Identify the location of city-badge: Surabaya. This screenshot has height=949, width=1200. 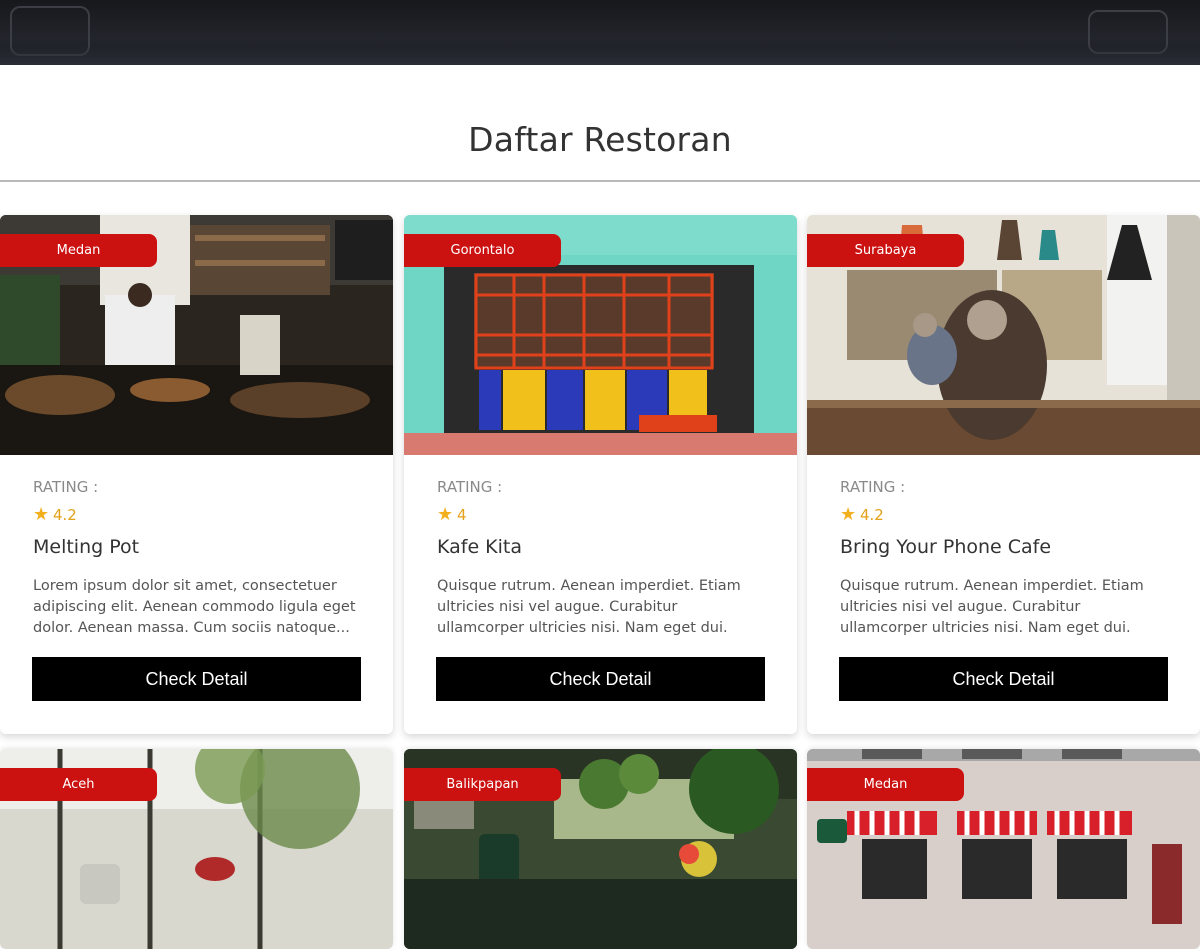
(885, 250).